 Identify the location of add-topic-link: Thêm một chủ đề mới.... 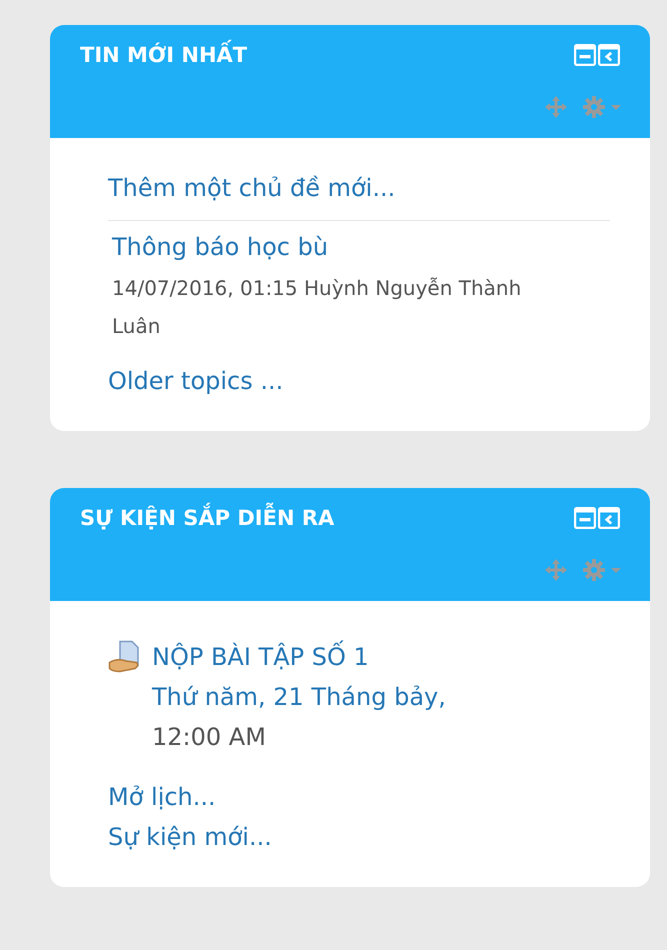
(359, 194).